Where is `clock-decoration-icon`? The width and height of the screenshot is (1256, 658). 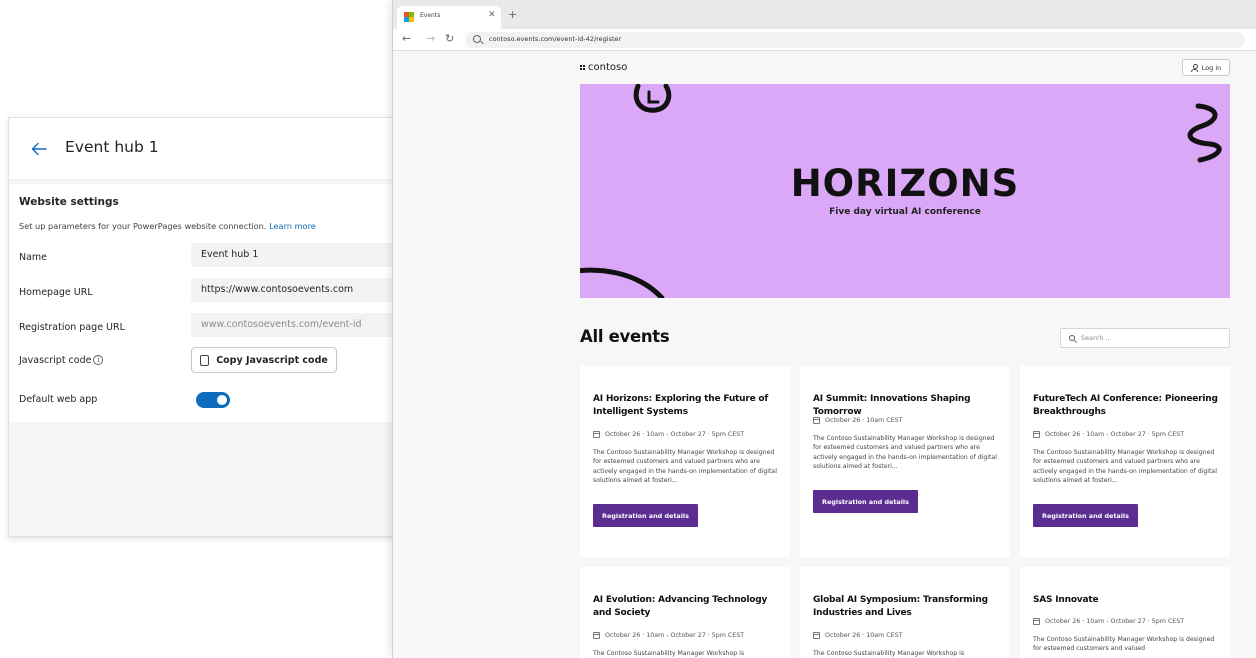 clock-decoration-icon is located at coordinates (652, 98).